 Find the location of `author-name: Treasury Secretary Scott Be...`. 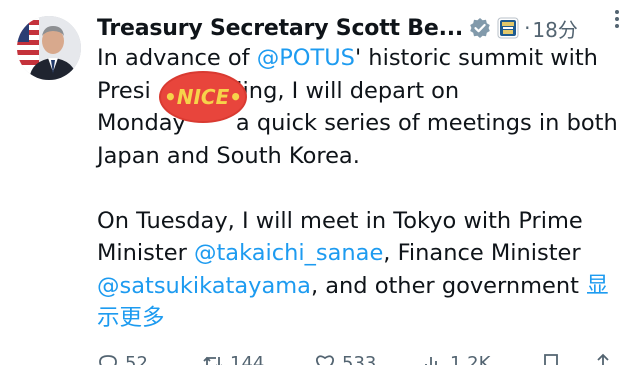

author-name: Treasury Secretary Scott Be... is located at coordinates (280, 28).